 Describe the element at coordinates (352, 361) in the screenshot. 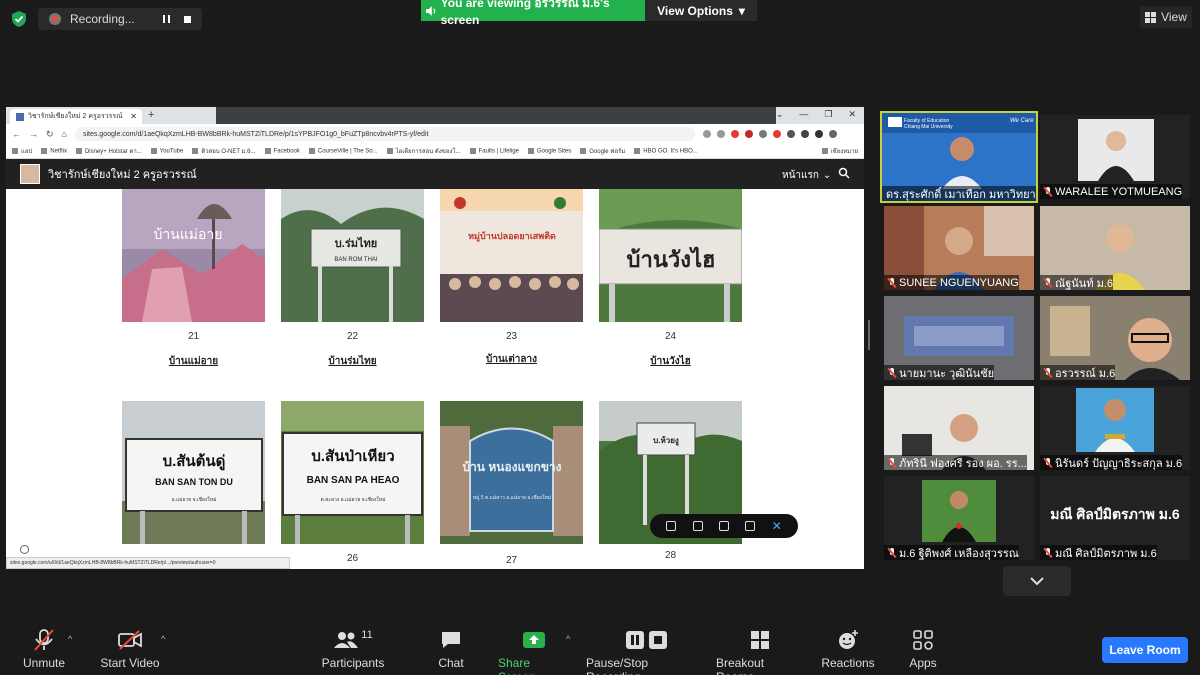

I see `village-link: บ้านร่มไทย` at that location.